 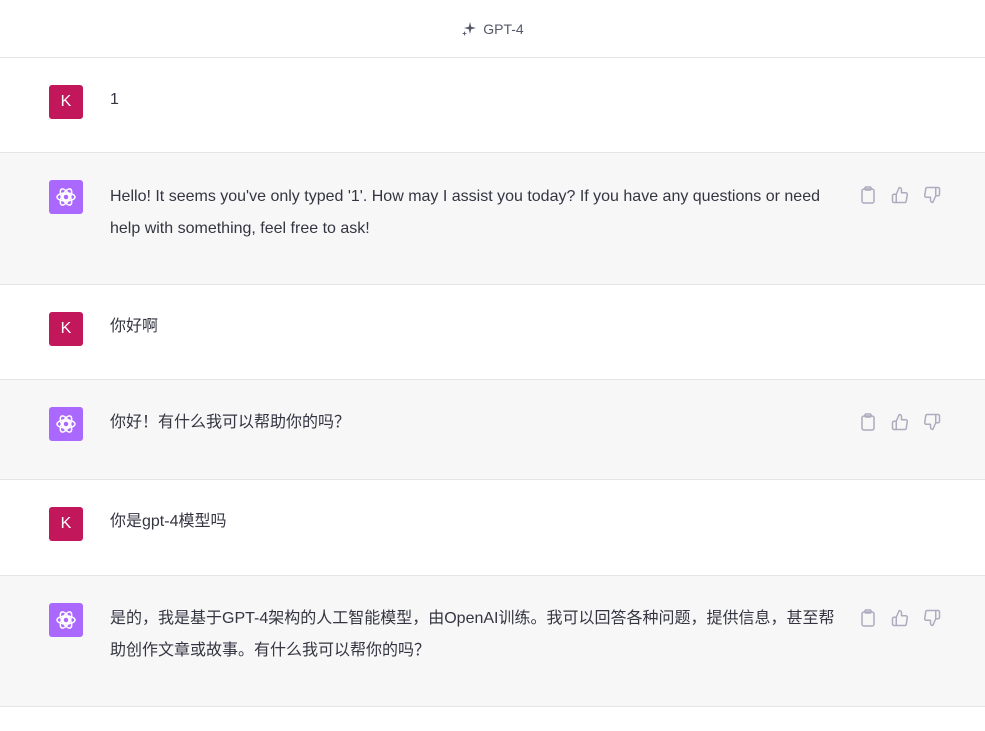 I want to click on sparkle-icon, so click(x=469, y=28).